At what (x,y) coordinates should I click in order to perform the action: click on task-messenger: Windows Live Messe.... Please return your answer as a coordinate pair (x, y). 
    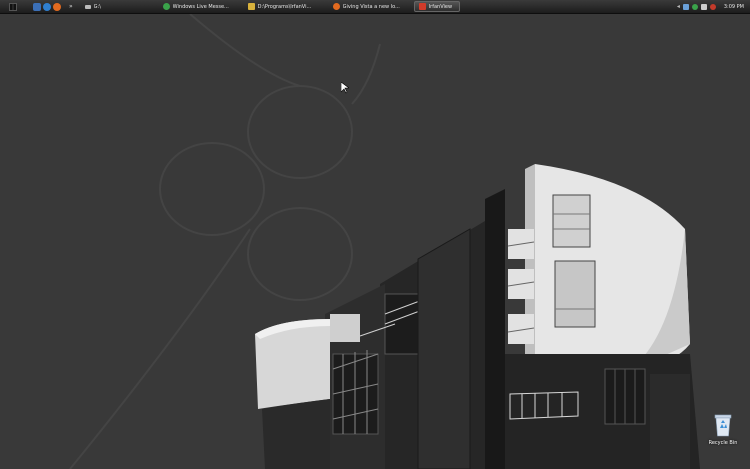
    Looking at the image, I should click on (200, 6).